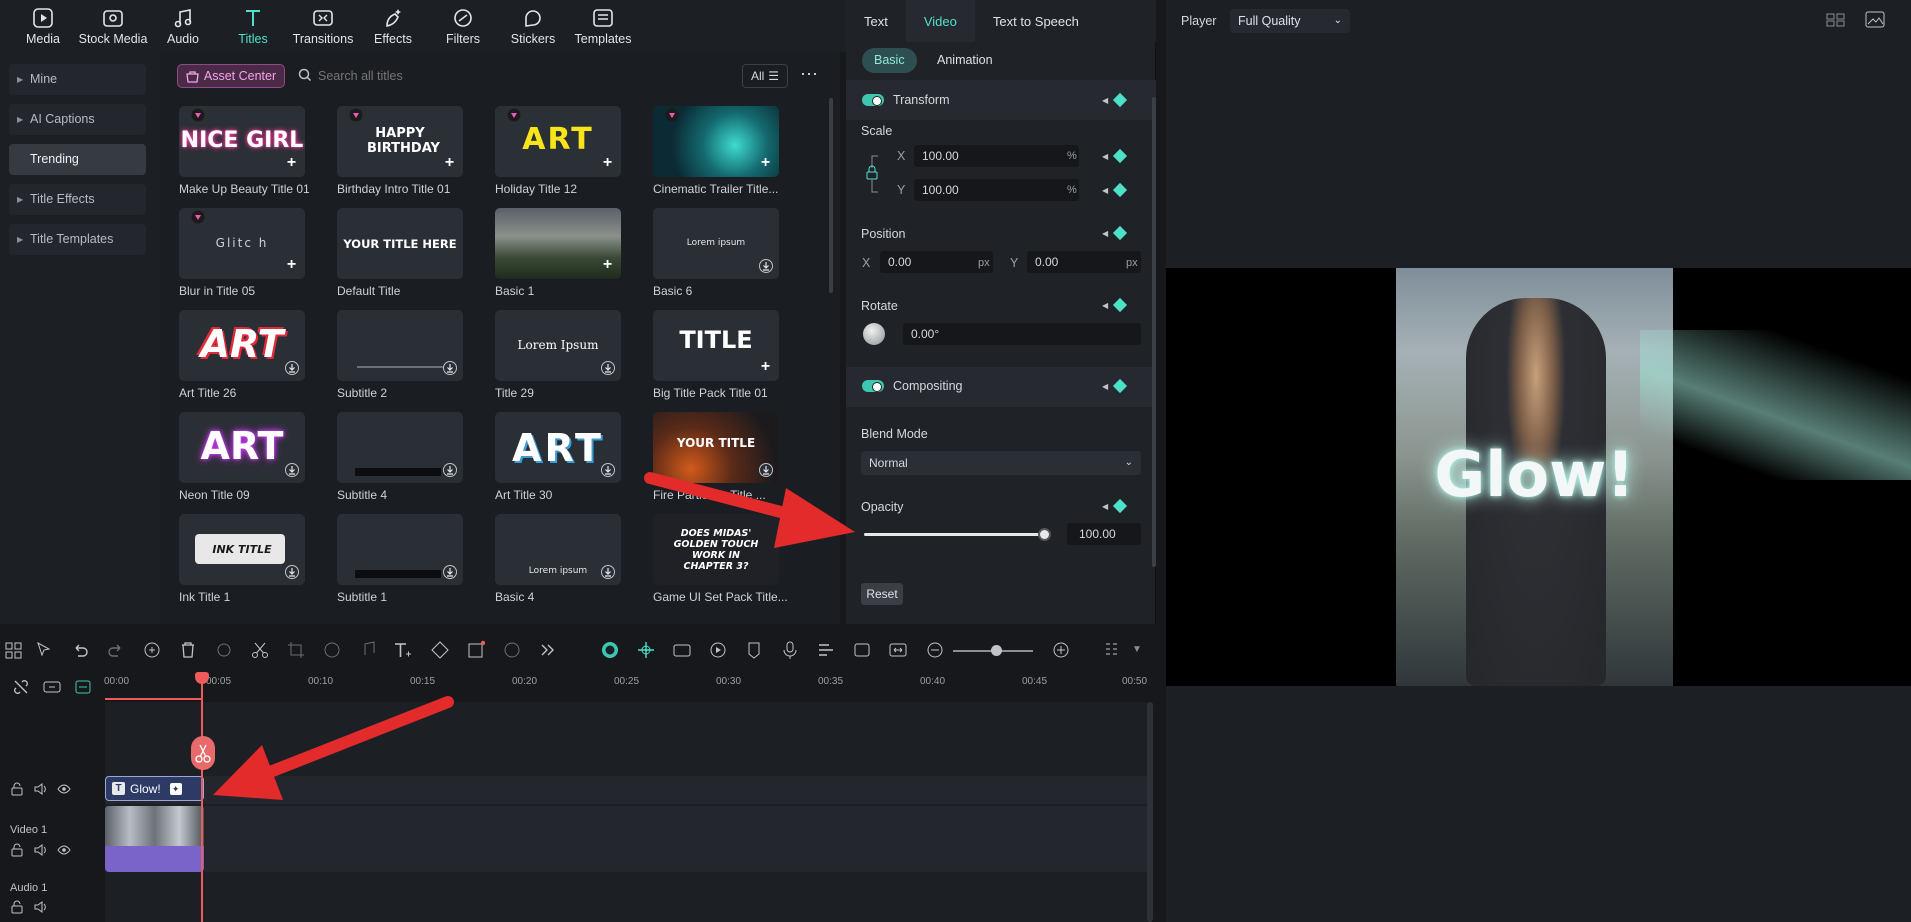 The width and height of the screenshot is (1911, 922). I want to click on crop-icon, so click(296, 650).